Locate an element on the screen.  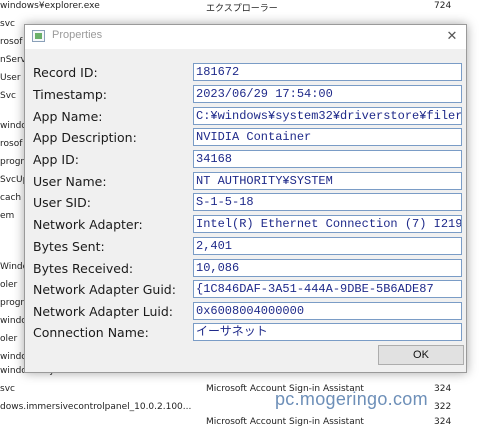
field-value: Intel(R) Ethernet Connection (7) I219-V is located at coordinates (327, 224).